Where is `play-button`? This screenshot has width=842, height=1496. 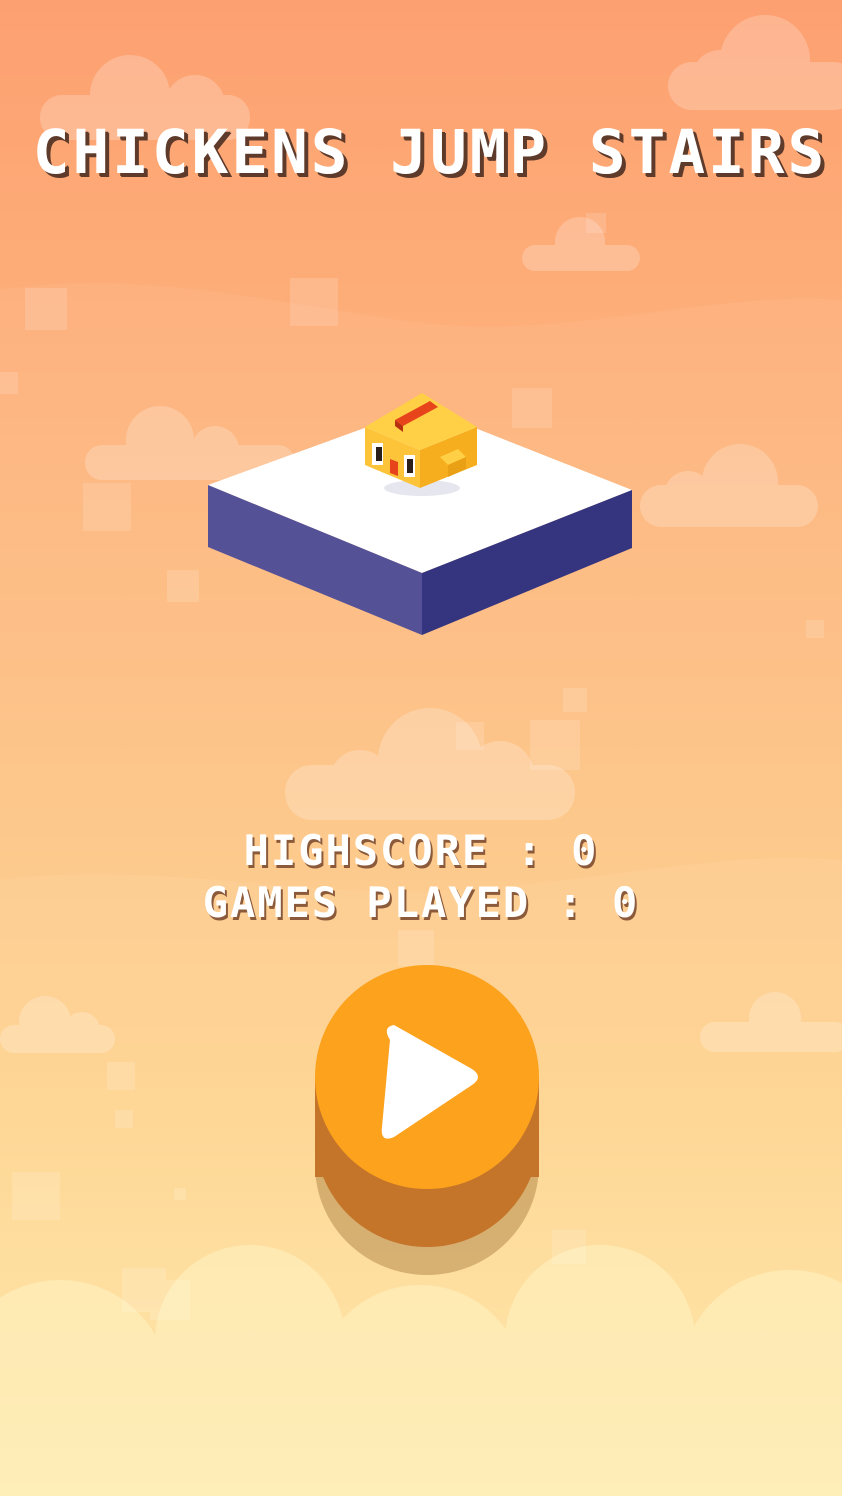 play-button is located at coordinates (428, 1125).